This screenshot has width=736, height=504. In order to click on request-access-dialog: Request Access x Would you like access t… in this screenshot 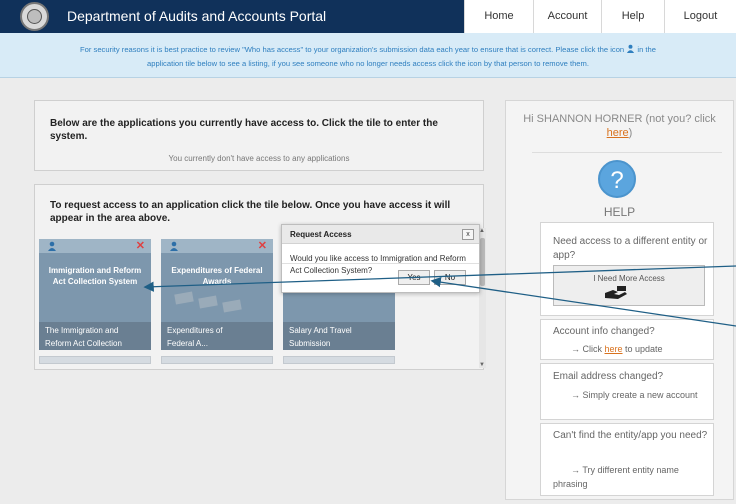, I will do `click(380, 258)`.